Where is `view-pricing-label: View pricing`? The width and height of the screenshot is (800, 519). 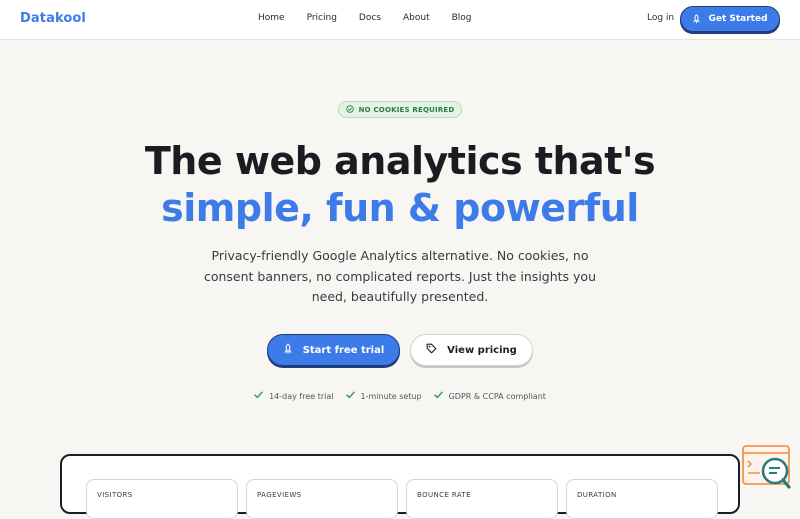
view-pricing-label: View pricing is located at coordinates (482, 350).